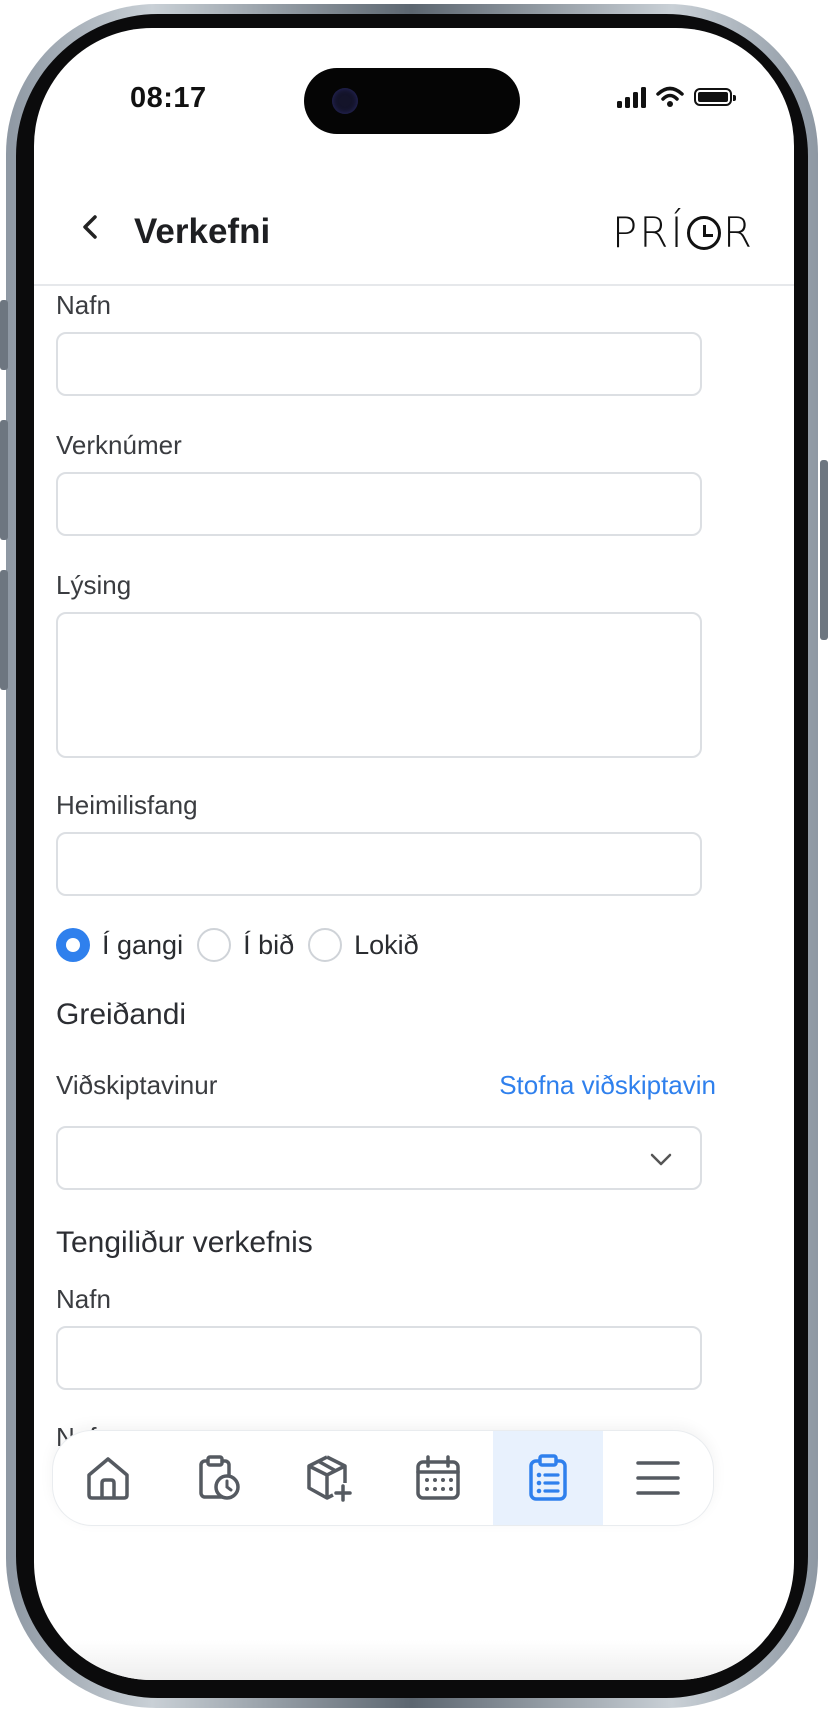 The image size is (828, 1712). What do you see at coordinates (4, 480) in the screenshot?
I see `volume-up-button` at bounding box center [4, 480].